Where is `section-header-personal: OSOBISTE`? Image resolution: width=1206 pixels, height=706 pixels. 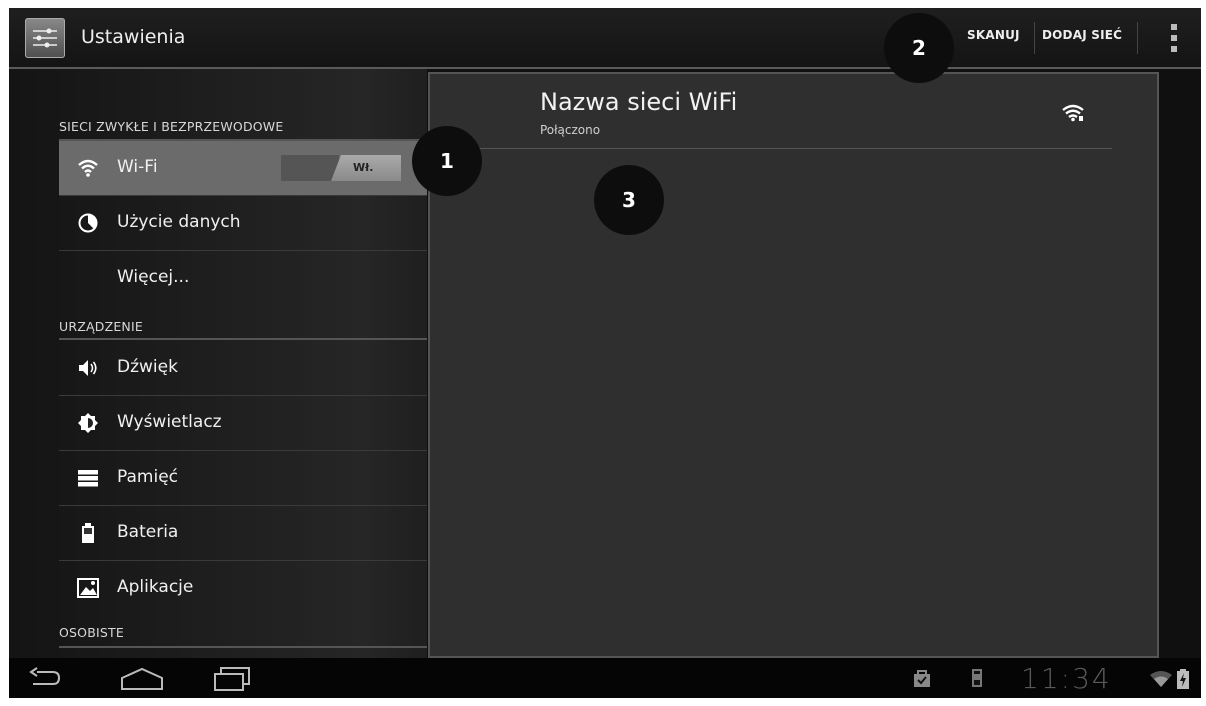 section-header-personal: OSOBISTE is located at coordinates (91, 632).